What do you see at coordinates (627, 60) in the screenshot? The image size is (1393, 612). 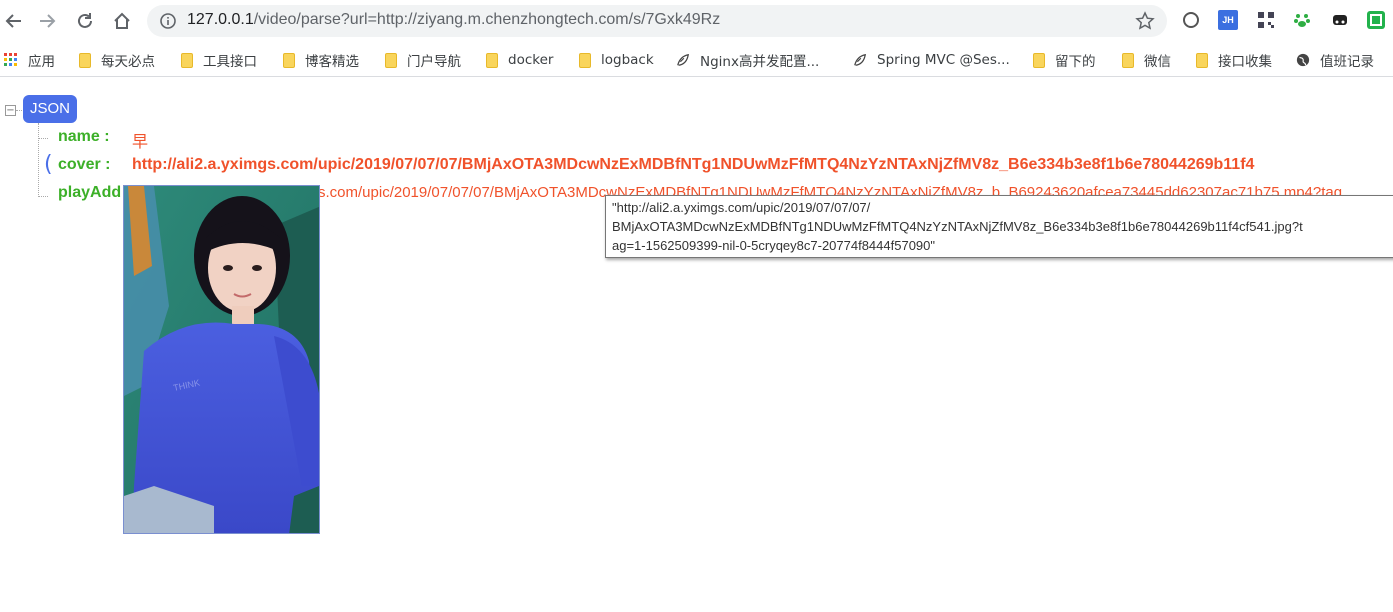 I see `bookmark-label: logback` at bounding box center [627, 60].